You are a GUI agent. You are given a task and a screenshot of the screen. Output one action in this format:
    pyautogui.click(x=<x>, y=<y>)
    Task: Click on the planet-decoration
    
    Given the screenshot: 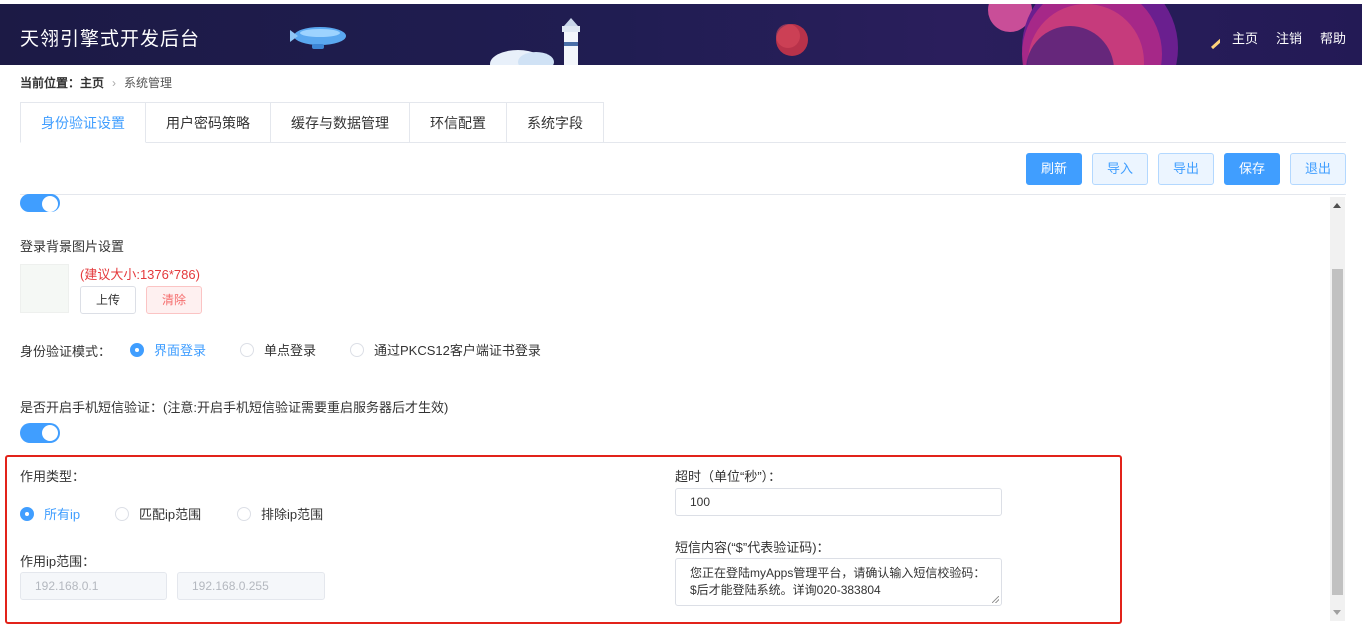 What is the action you would take?
    pyautogui.click(x=792, y=40)
    